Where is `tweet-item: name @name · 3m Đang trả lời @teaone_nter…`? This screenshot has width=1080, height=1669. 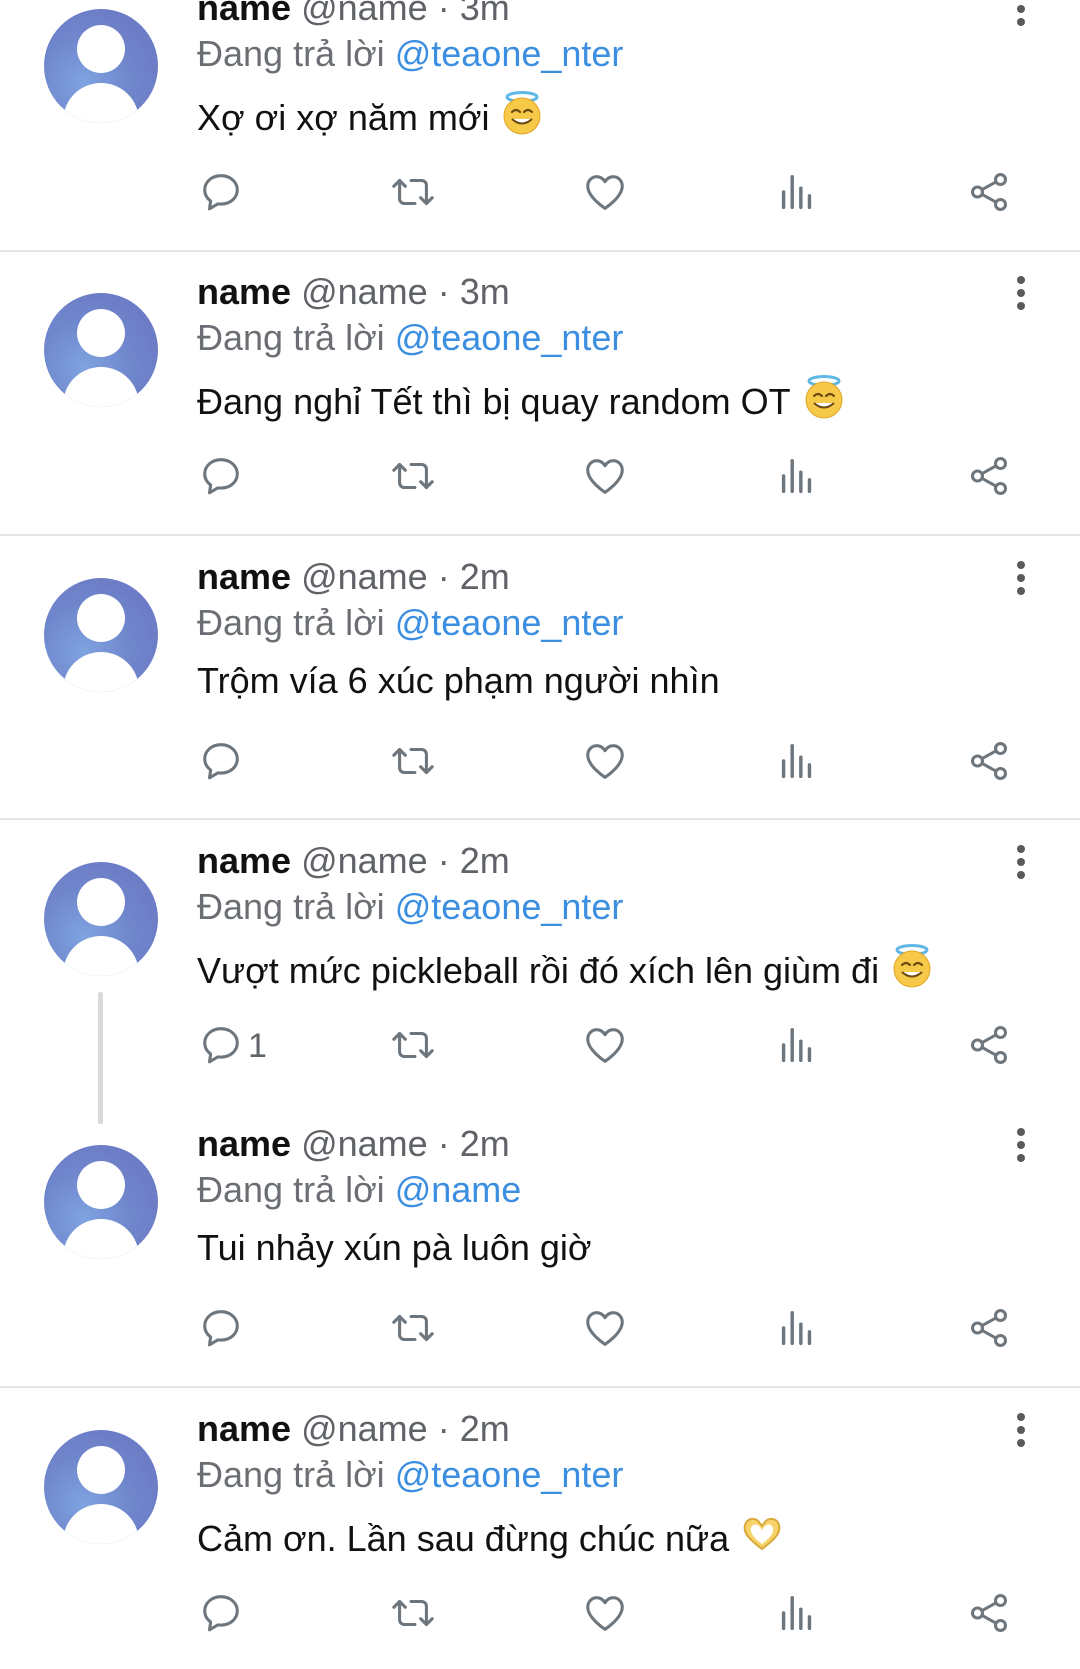 tweet-item: name @name · 3m Đang trả lời @teaone_nter… is located at coordinates (540, 124).